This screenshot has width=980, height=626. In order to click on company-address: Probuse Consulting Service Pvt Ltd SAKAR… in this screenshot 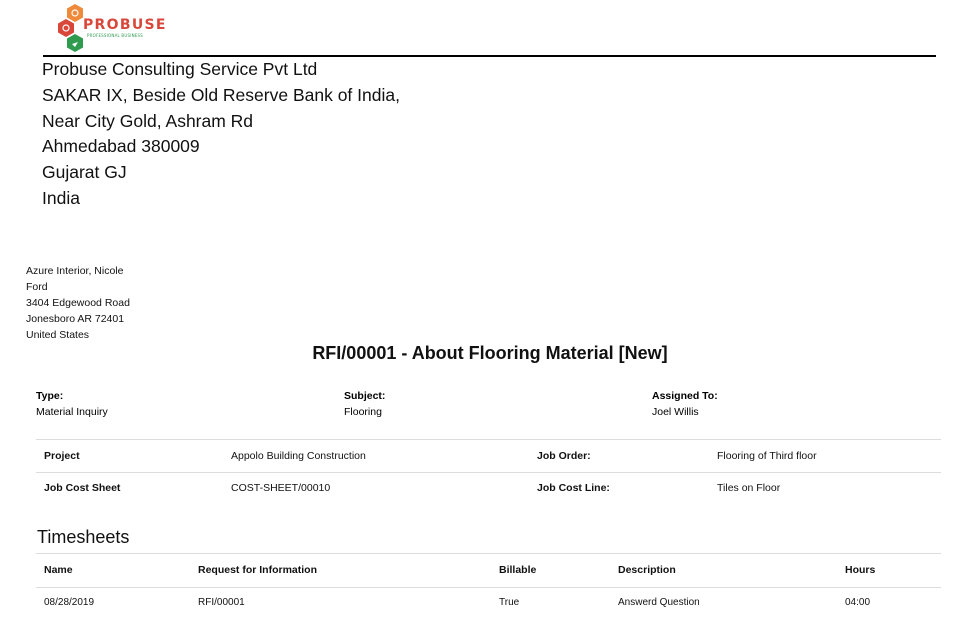, I will do `click(221, 134)`.